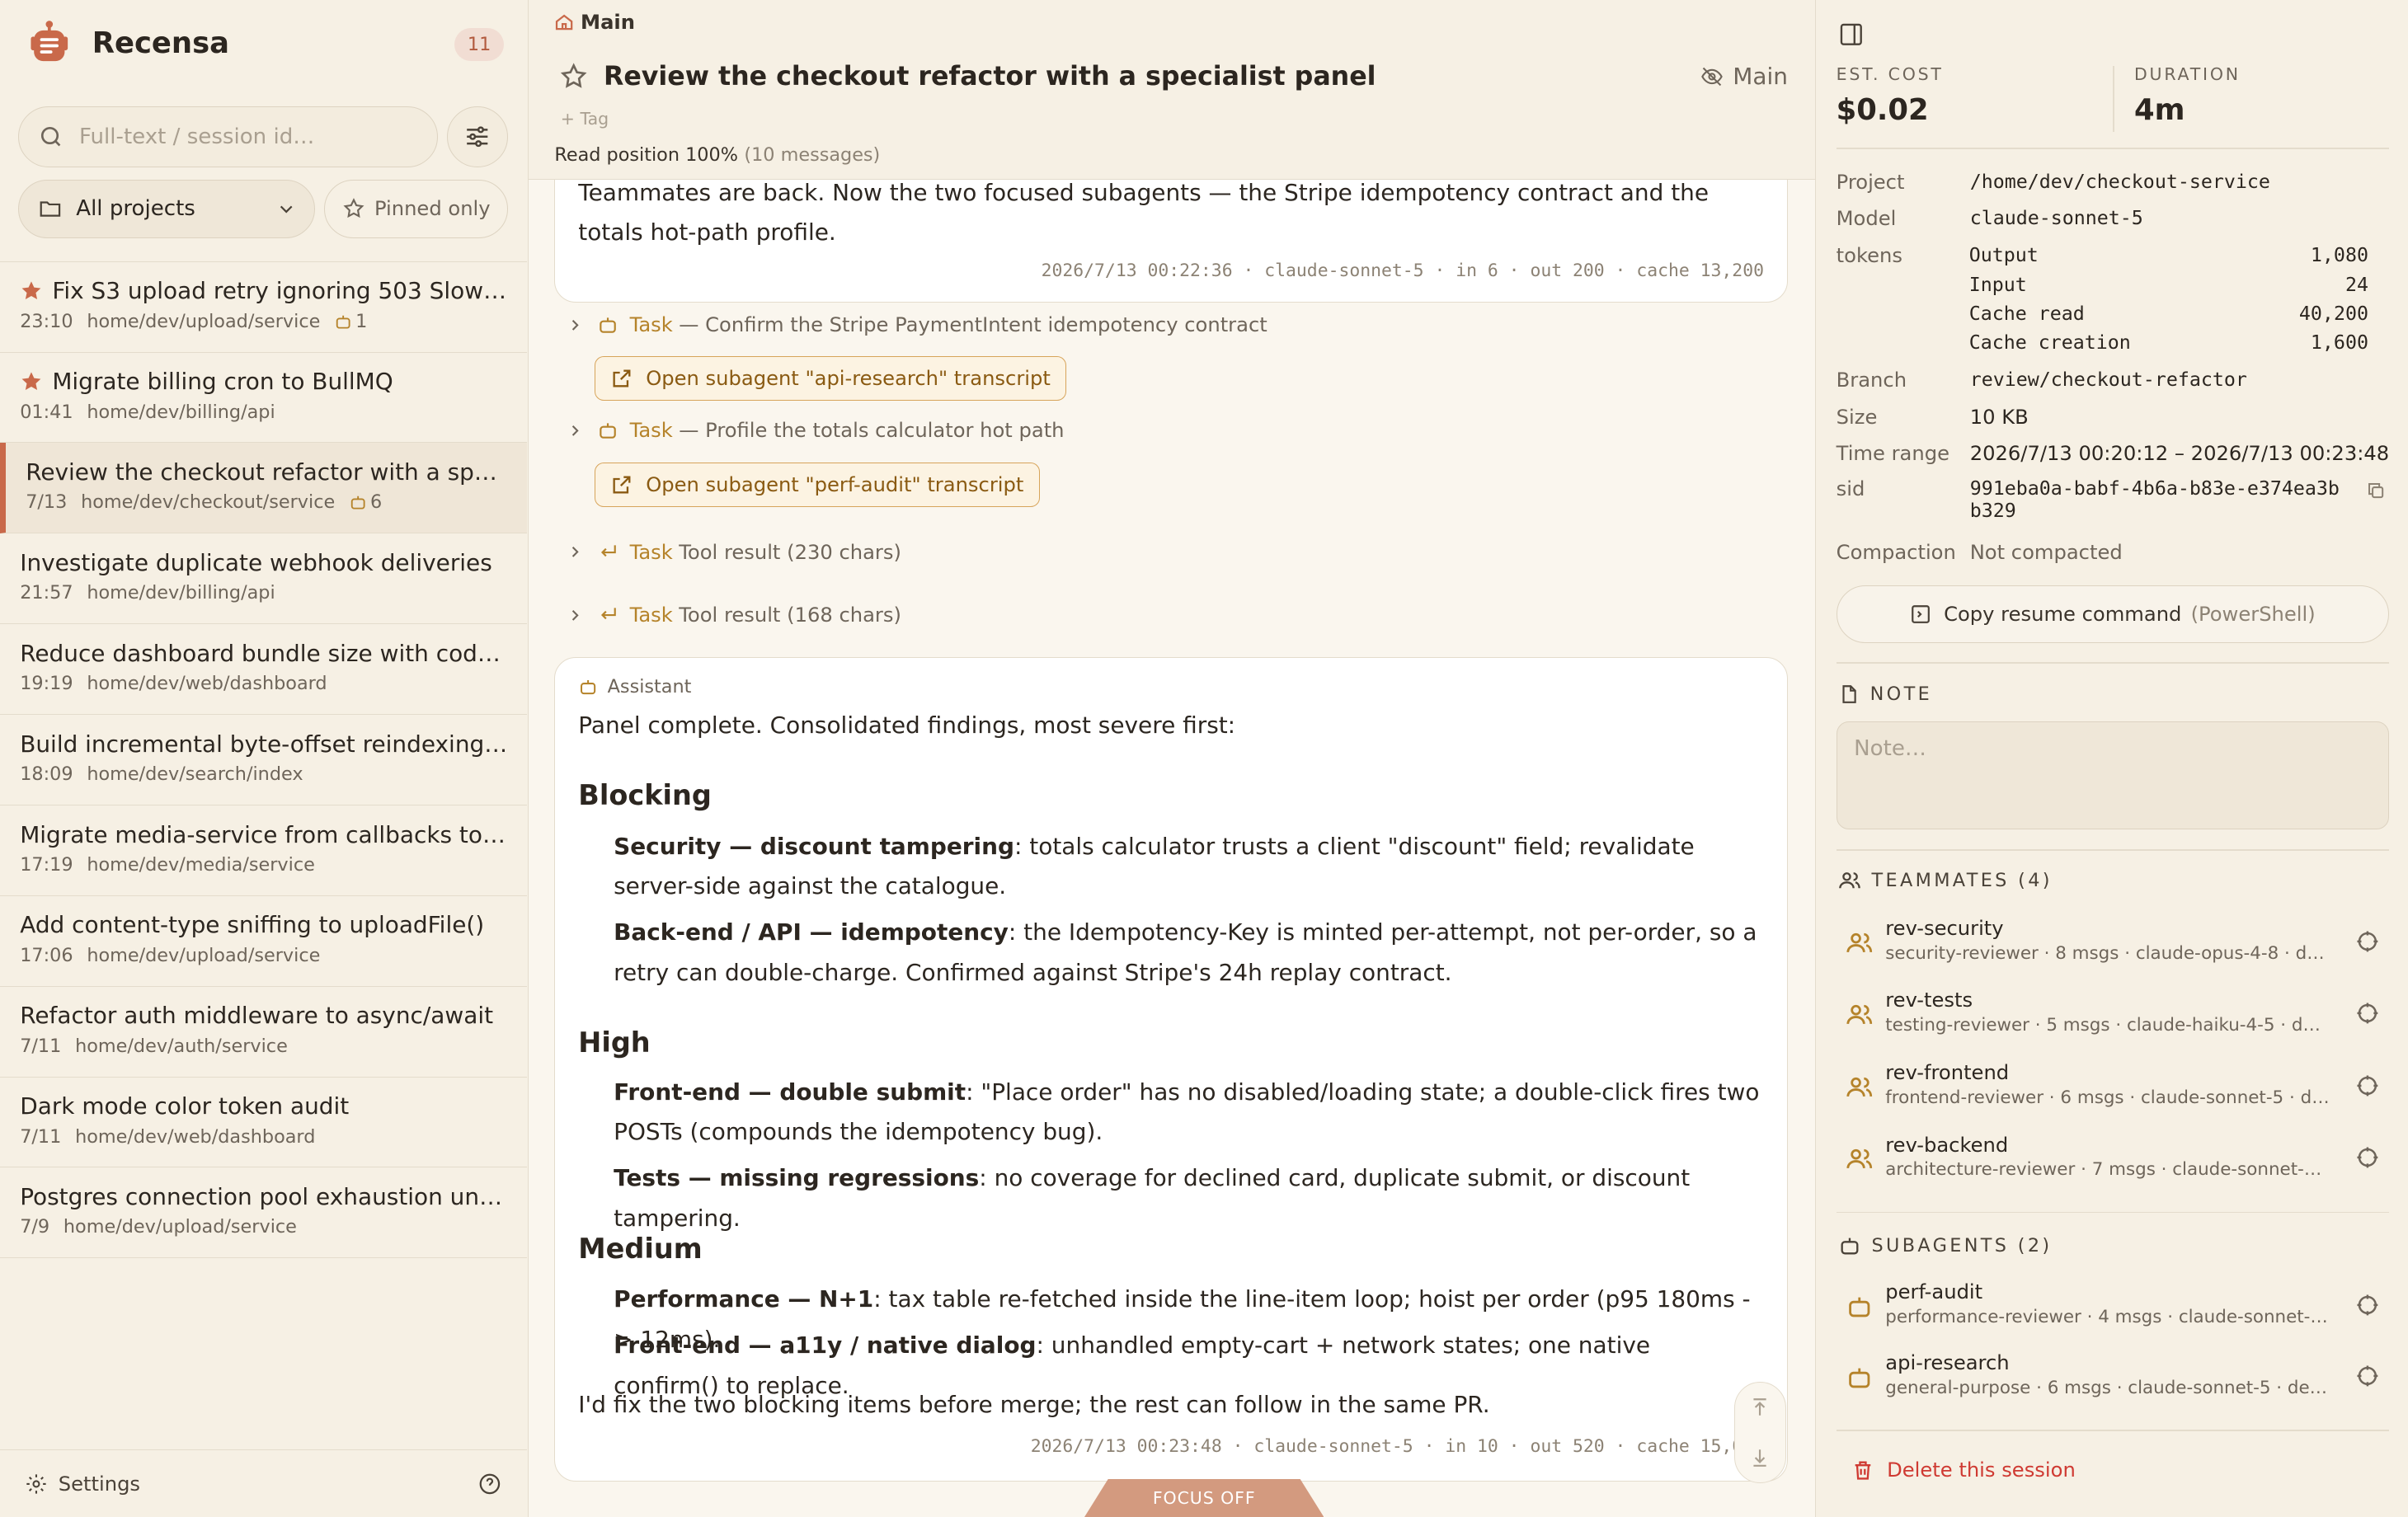 Image resolution: width=2408 pixels, height=1517 pixels. What do you see at coordinates (416, 208) in the screenshot?
I see `pinned-only-toggle: Pinned only` at bounding box center [416, 208].